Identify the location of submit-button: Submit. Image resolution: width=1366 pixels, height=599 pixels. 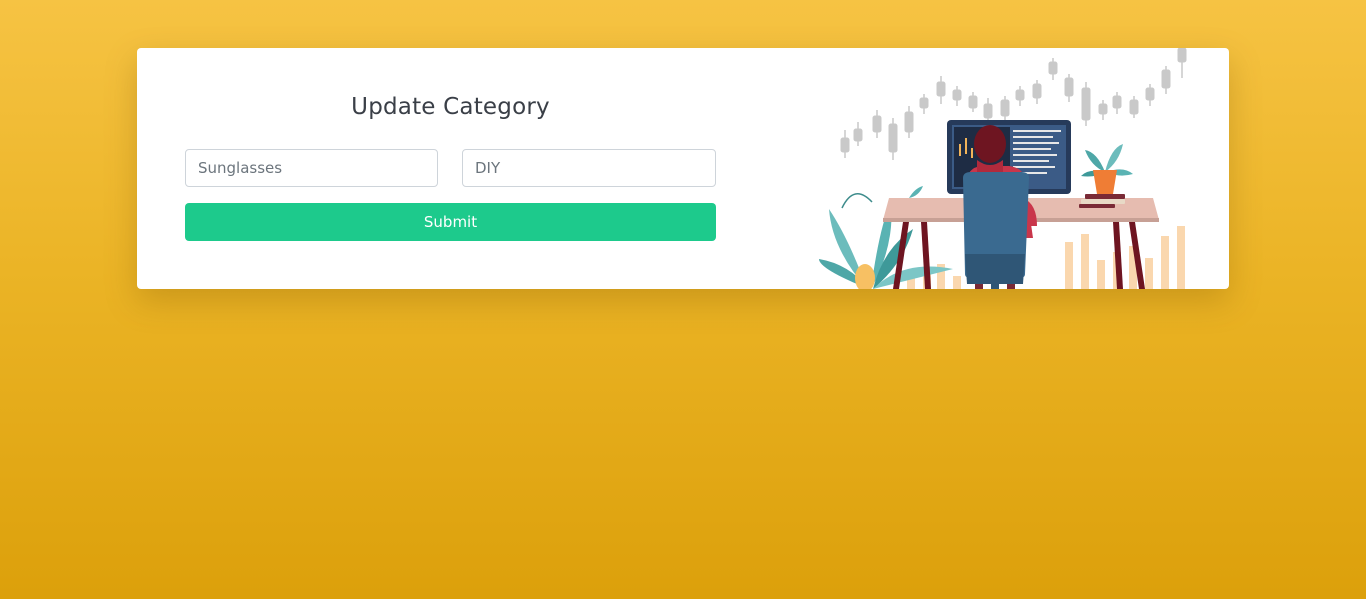
(450, 222).